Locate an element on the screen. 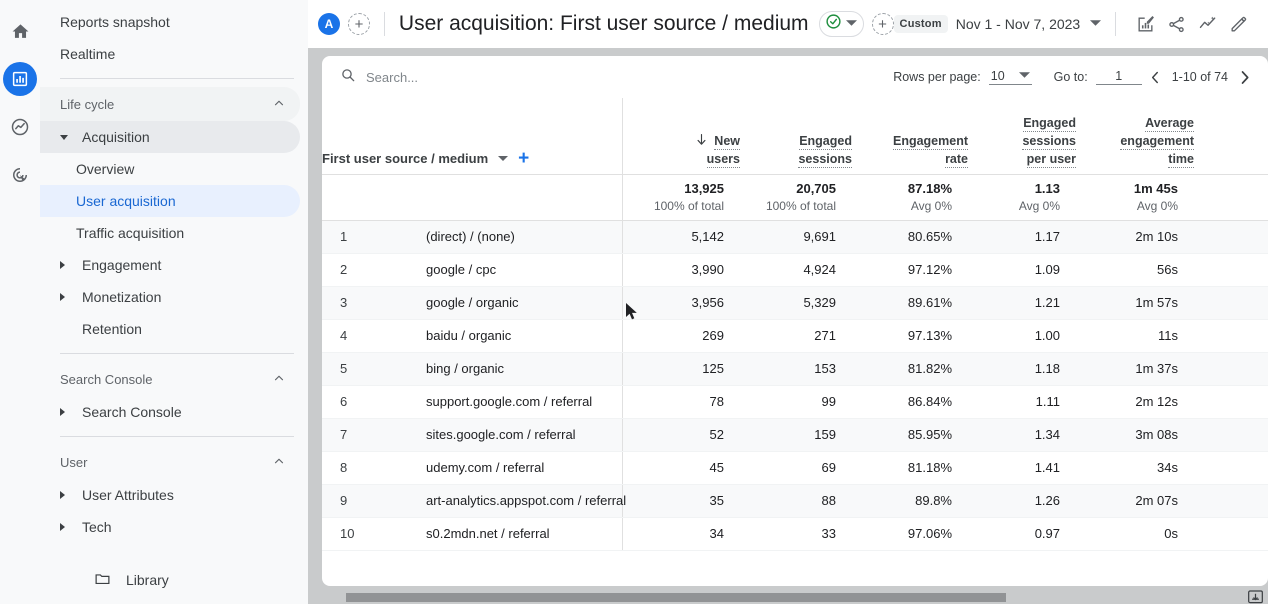  cell-engagement-rate: 85.95% is located at coordinates (910, 435).